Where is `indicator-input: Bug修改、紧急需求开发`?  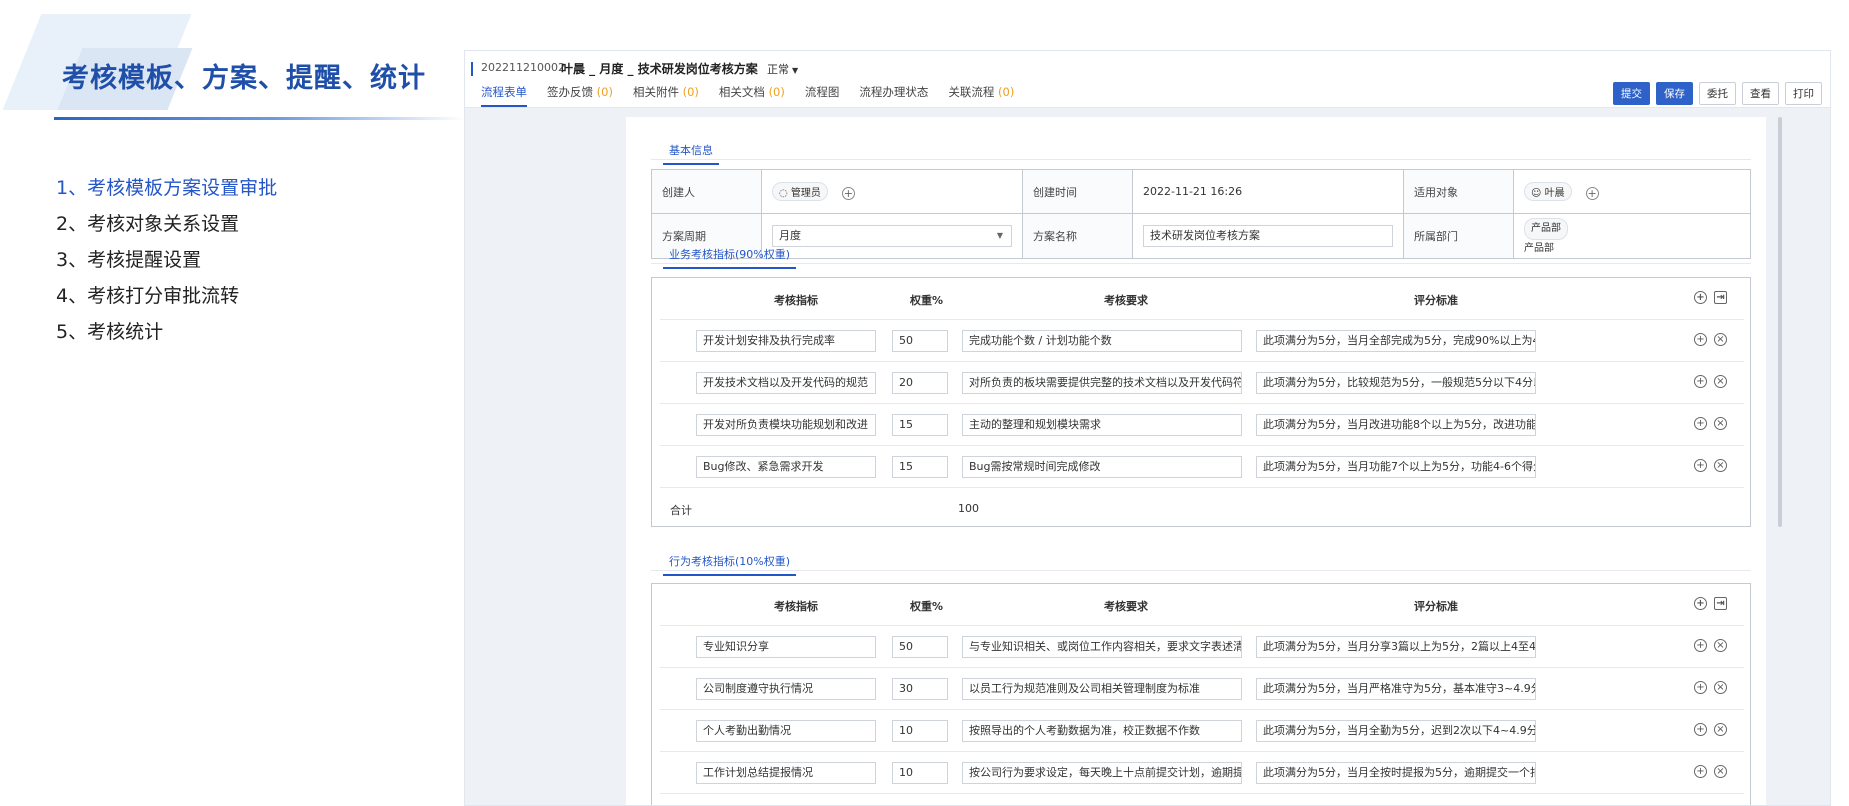 indicator-input: Bug修改、紧急需求开发 is located at coordinates (786, 467).